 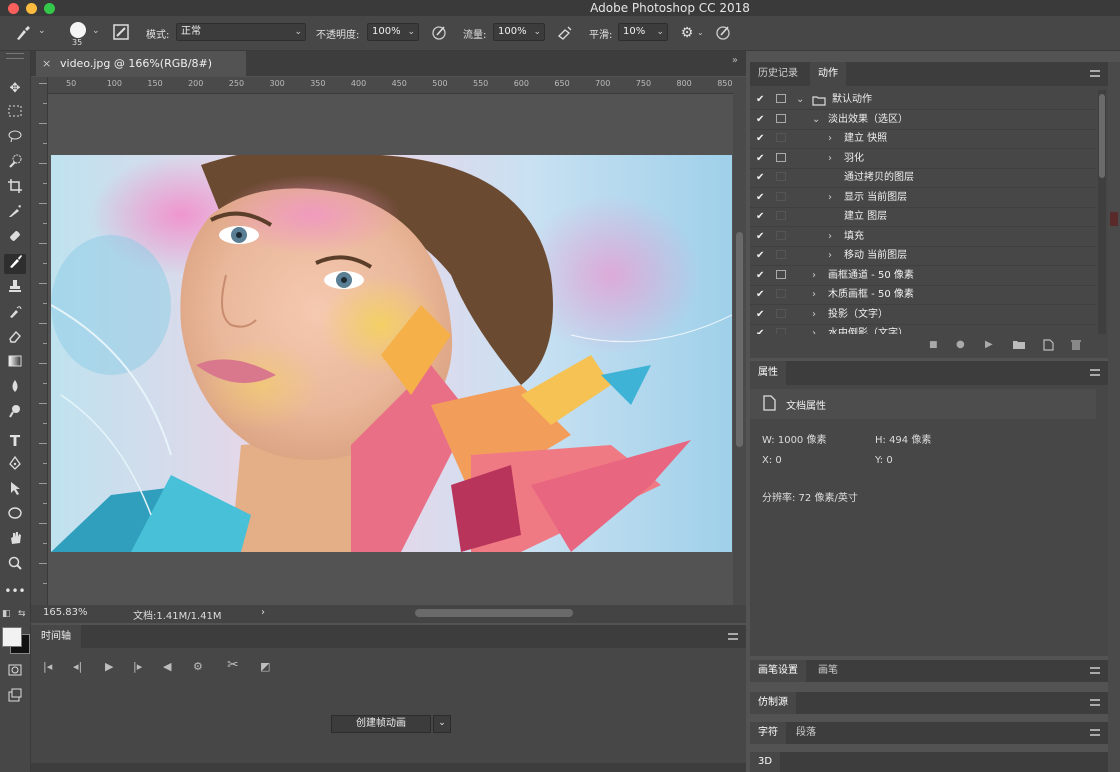 I want to click on status-menu-chevron-icon: ›, so click(x=263, y=612).